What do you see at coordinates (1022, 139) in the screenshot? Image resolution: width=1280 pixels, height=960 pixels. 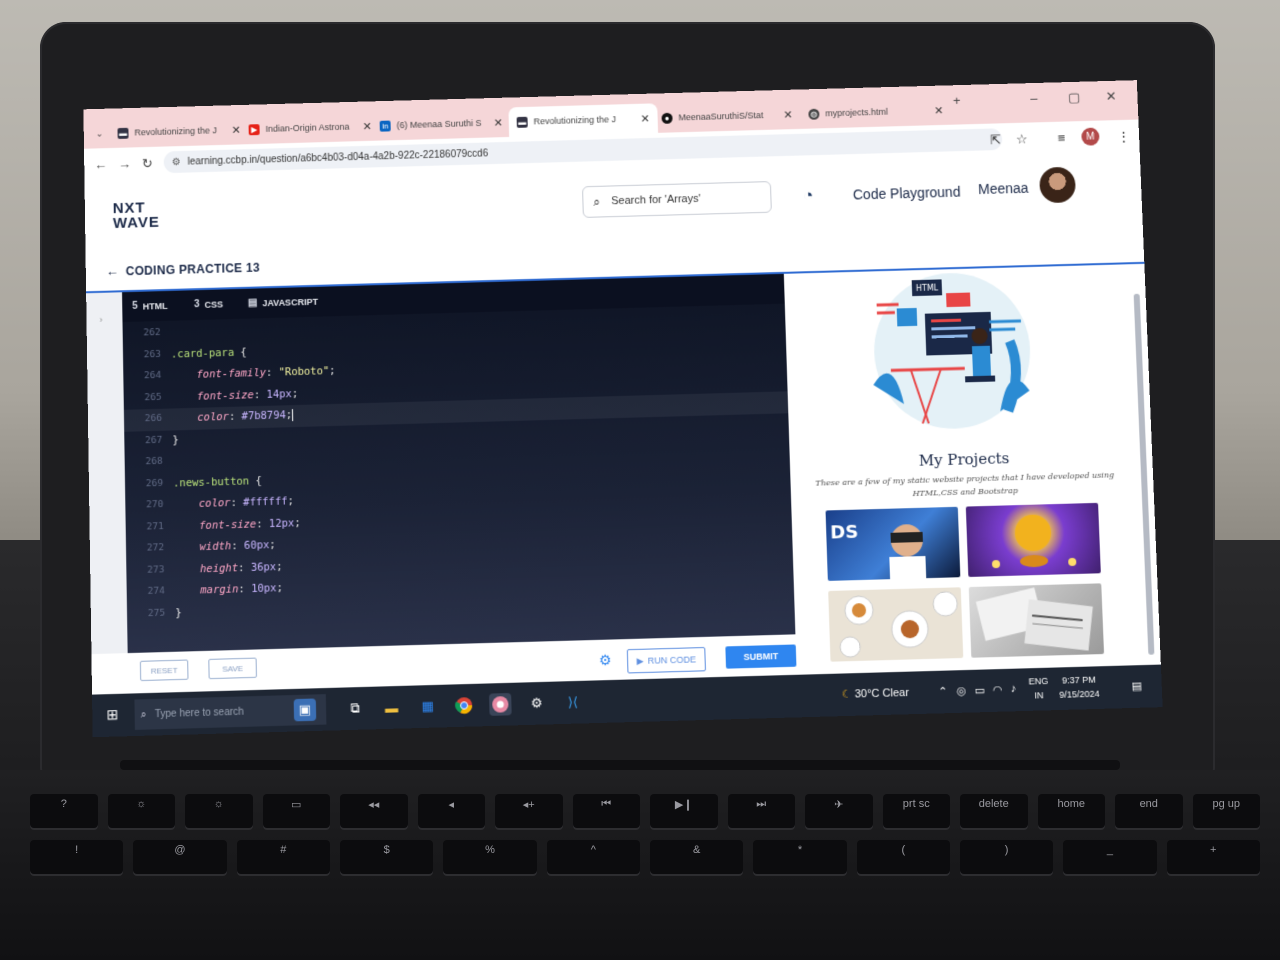 I see `bookmark-star-icon: ☆` at bounding box center [1022, 139].